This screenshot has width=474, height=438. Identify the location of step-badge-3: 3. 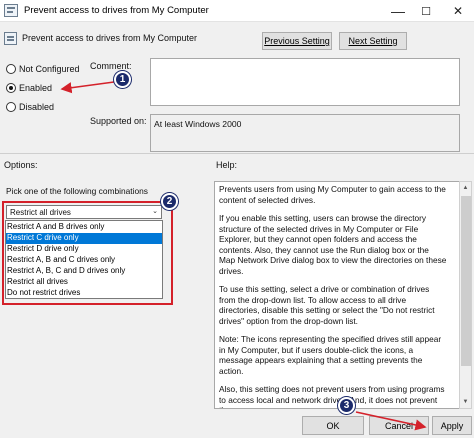
(346, 405).